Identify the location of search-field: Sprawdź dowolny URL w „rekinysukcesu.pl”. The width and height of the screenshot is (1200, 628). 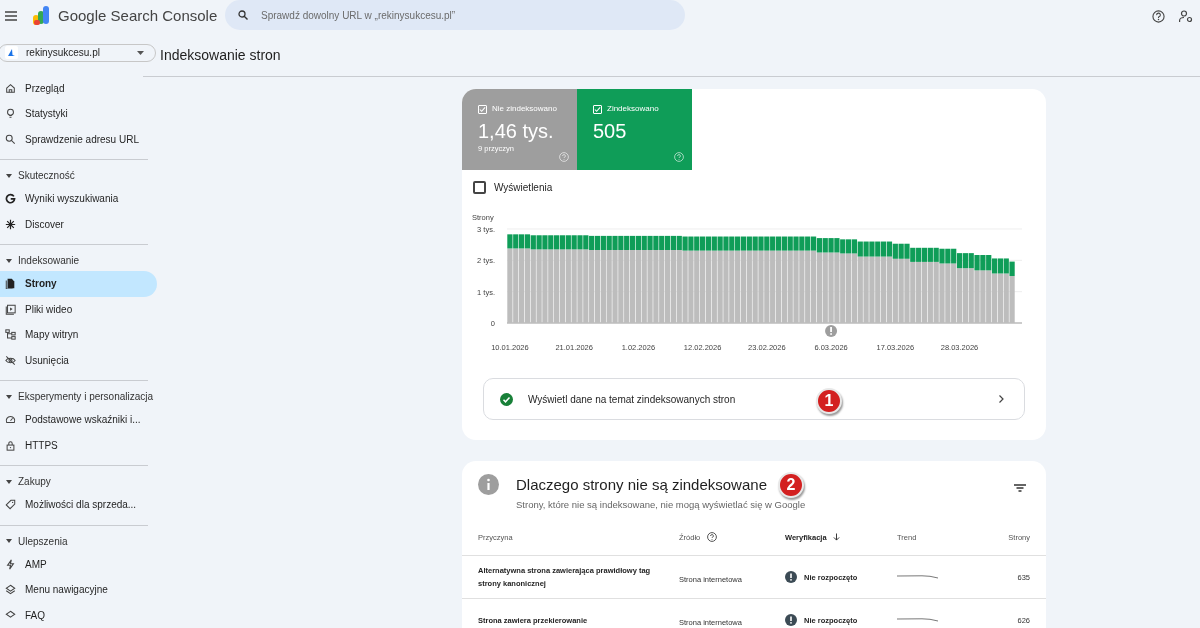
(455, 15).